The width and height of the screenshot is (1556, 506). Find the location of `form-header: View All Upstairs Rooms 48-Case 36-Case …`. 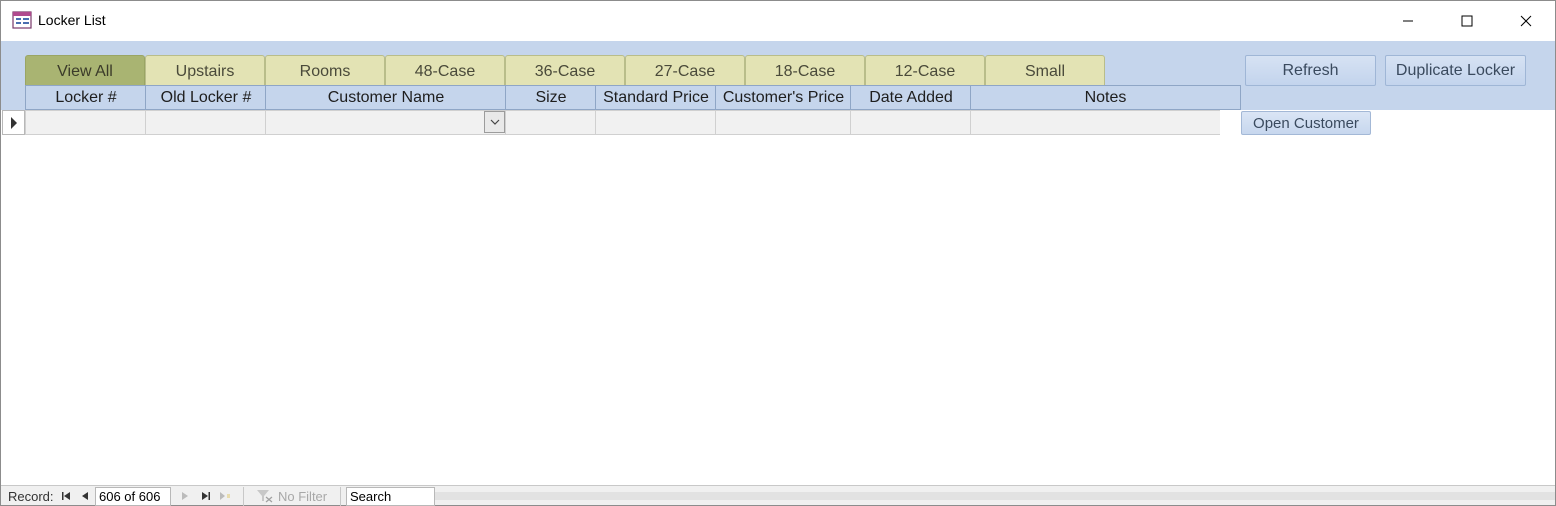

form-header: View All Upstairs Rooms 48-Case 36-Case … is located at coordinates (778, 75).